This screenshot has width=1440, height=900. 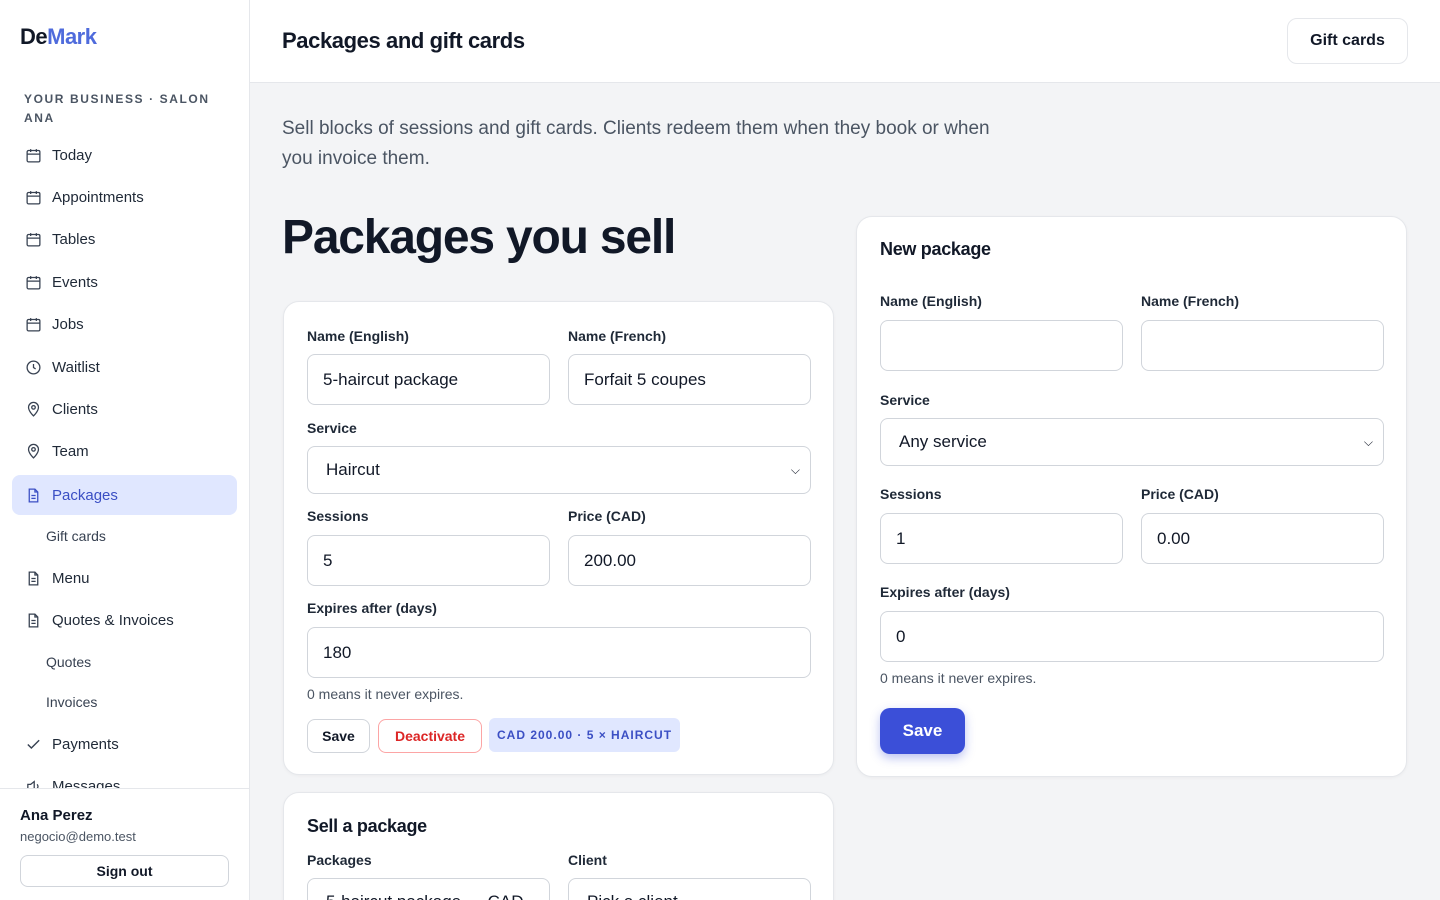 What do you see at coordinates (124, 155) in the screenshot?
I see `sidebar-item-today: Today` at bounding box center [124, 155].